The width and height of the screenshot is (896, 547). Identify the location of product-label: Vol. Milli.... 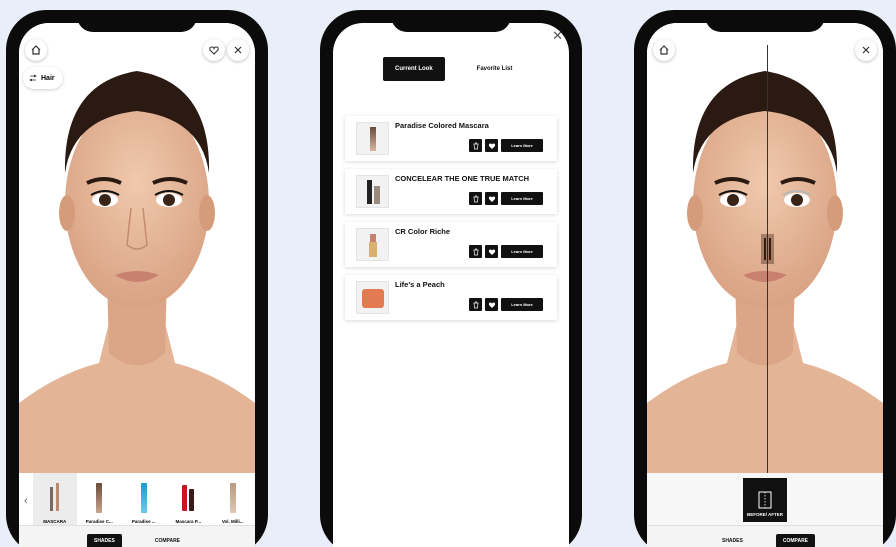
(232, 521).